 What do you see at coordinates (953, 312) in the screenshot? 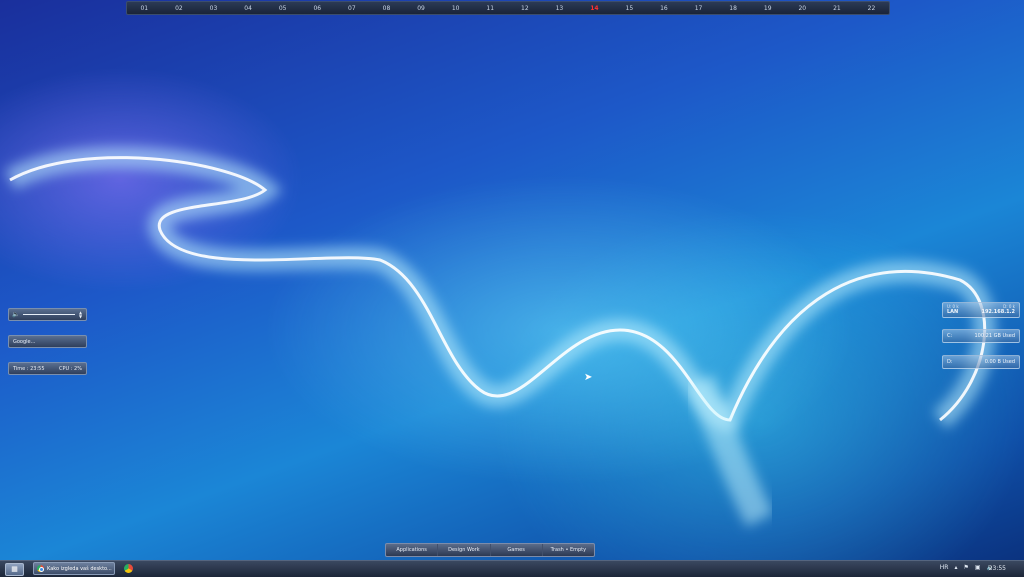
I see `lan-label: LAN` at bounding box center [953, 312].